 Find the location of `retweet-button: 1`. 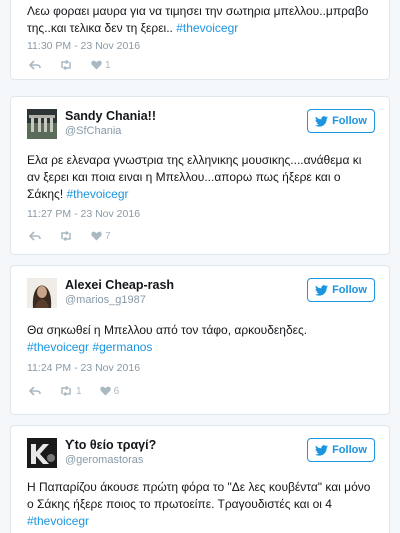

retweet-button: 1 is located at coordinates (70, 391).